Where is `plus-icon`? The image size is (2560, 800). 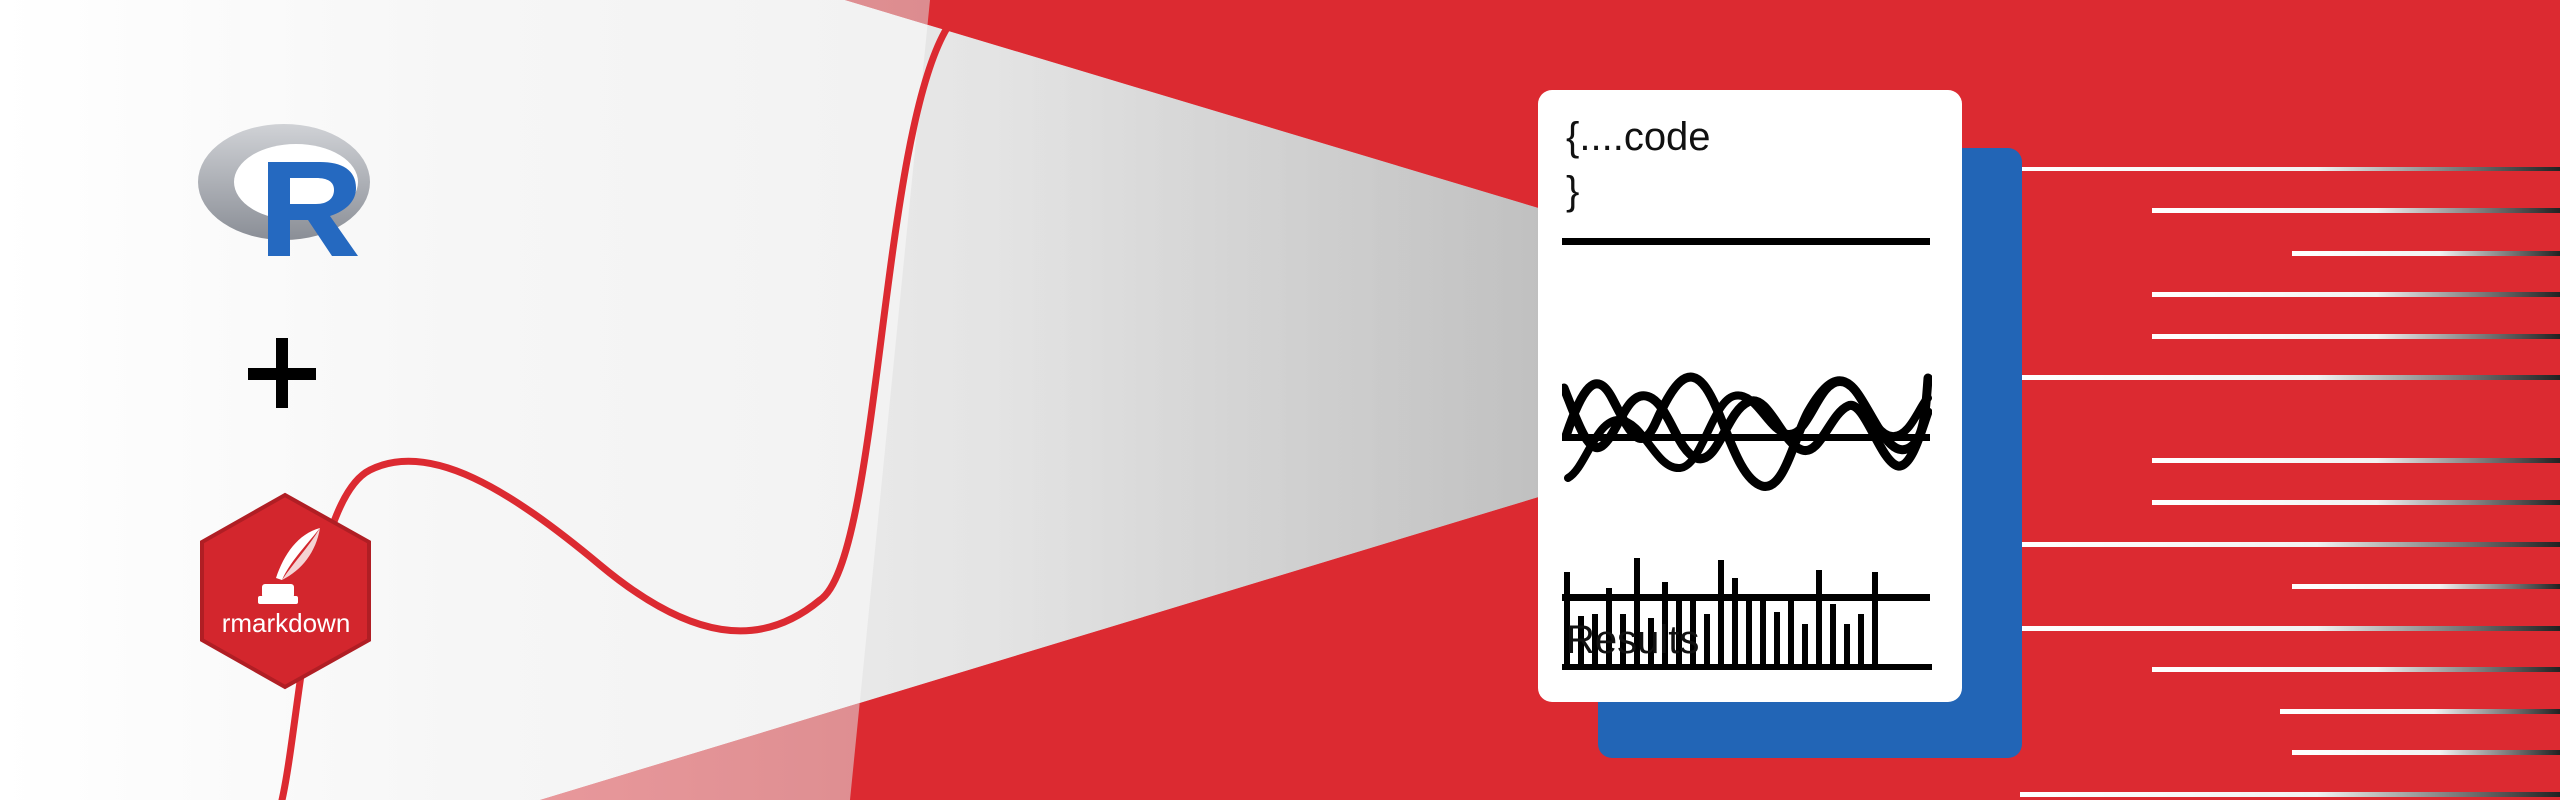
plus-icon is located at coordinates (284, 374).